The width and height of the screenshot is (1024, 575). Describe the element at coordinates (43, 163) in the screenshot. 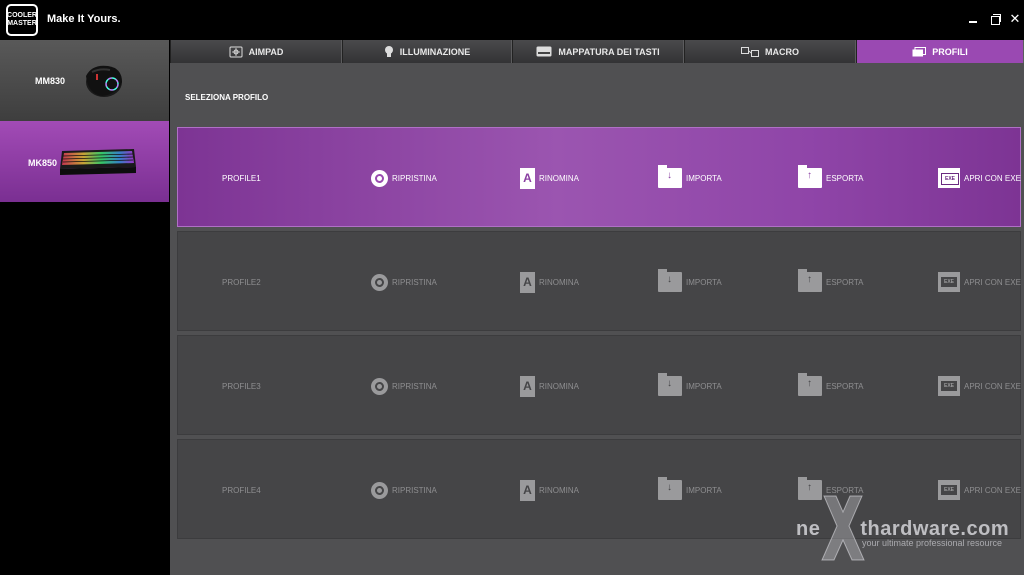

I see `device-name: MK850` at that location.